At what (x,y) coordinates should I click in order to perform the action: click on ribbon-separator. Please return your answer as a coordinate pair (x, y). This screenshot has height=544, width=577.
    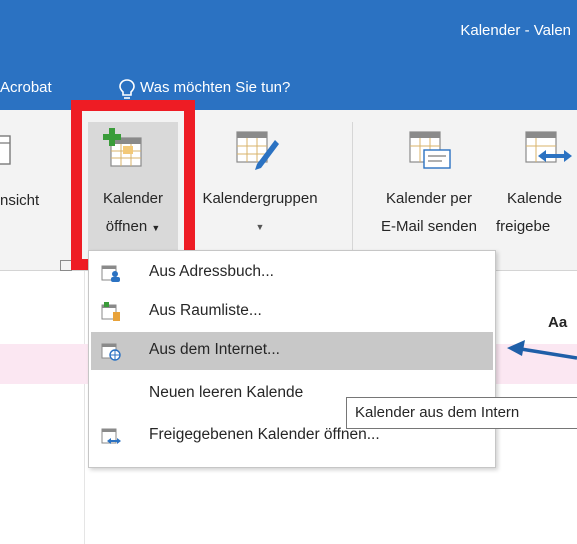
    Looking at the image, I should click on (352, 188).